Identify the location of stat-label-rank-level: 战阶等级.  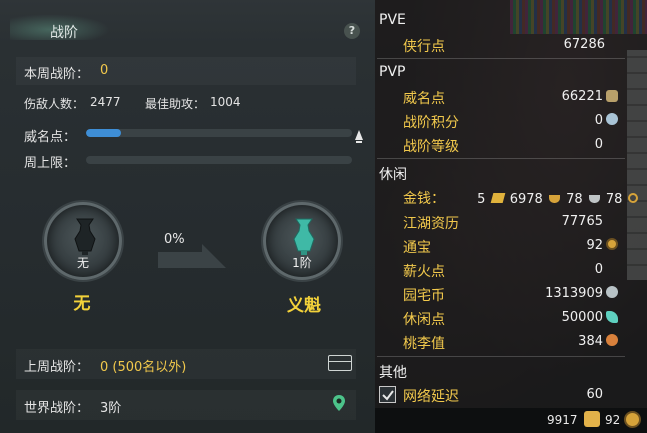
(431, 147).